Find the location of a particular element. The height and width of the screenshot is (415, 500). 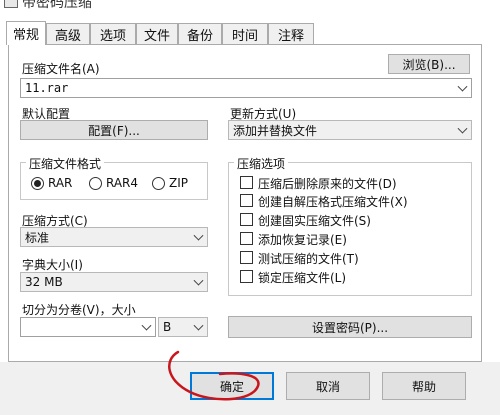

lock-archive-label: 锁定压缩文件(L) is located at coordinates (302, 278).